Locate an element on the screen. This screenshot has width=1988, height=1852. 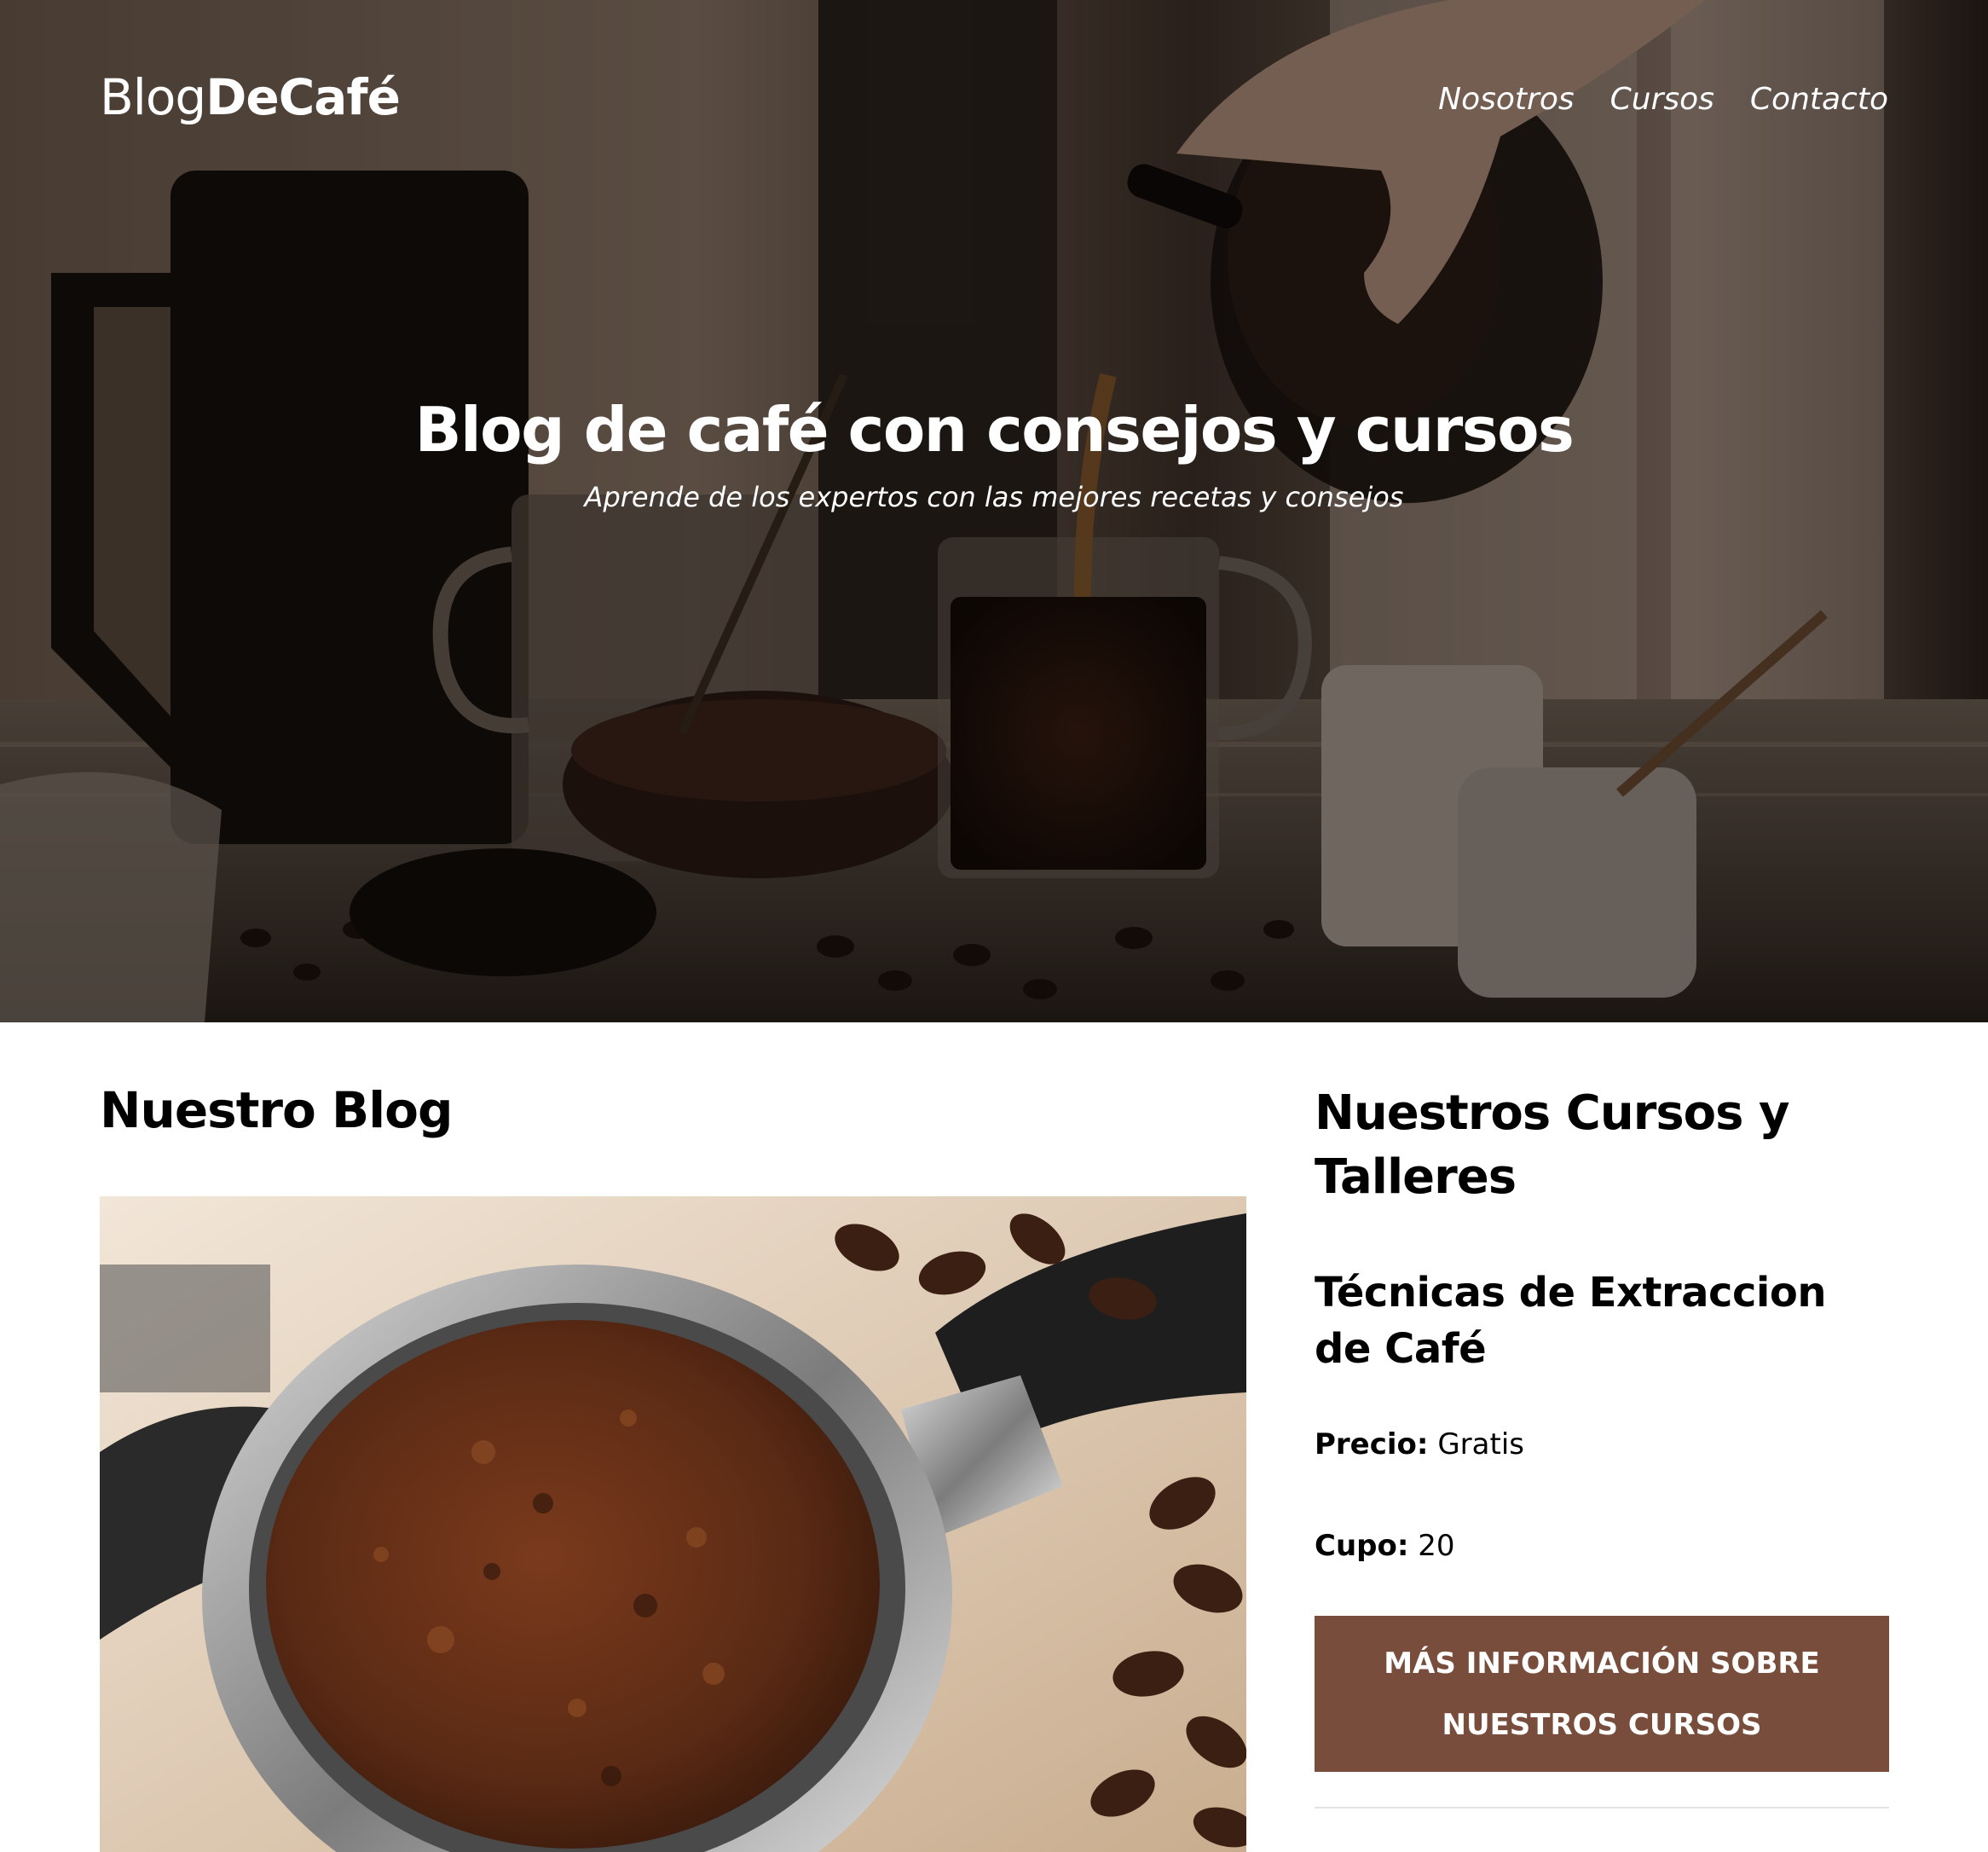
courses-heading: Nuestros Cursos y Talleres is located at coordinates (1552, 1145).